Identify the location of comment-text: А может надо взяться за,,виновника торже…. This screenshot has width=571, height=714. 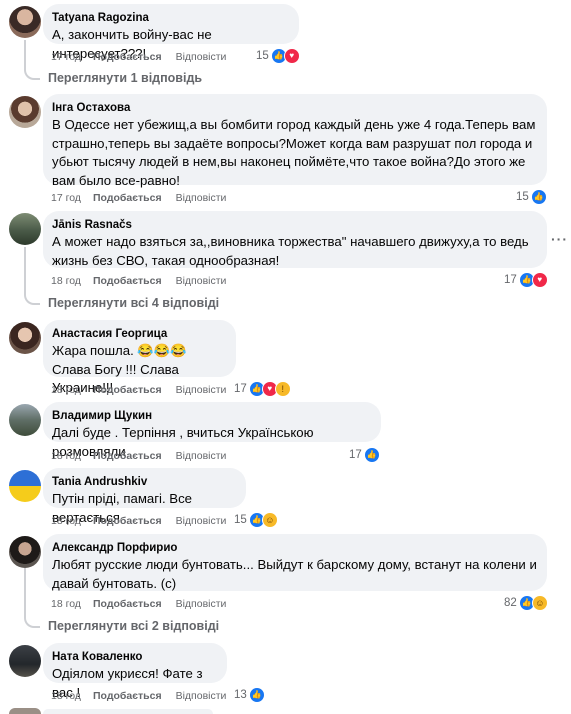
(290, 251).